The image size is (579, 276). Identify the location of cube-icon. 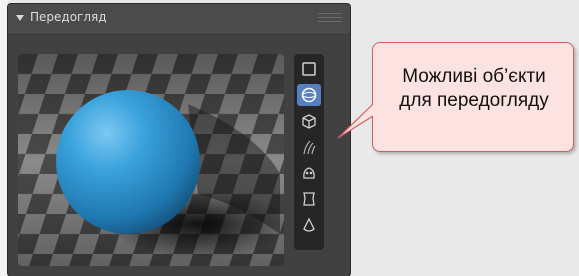
(309, 121).